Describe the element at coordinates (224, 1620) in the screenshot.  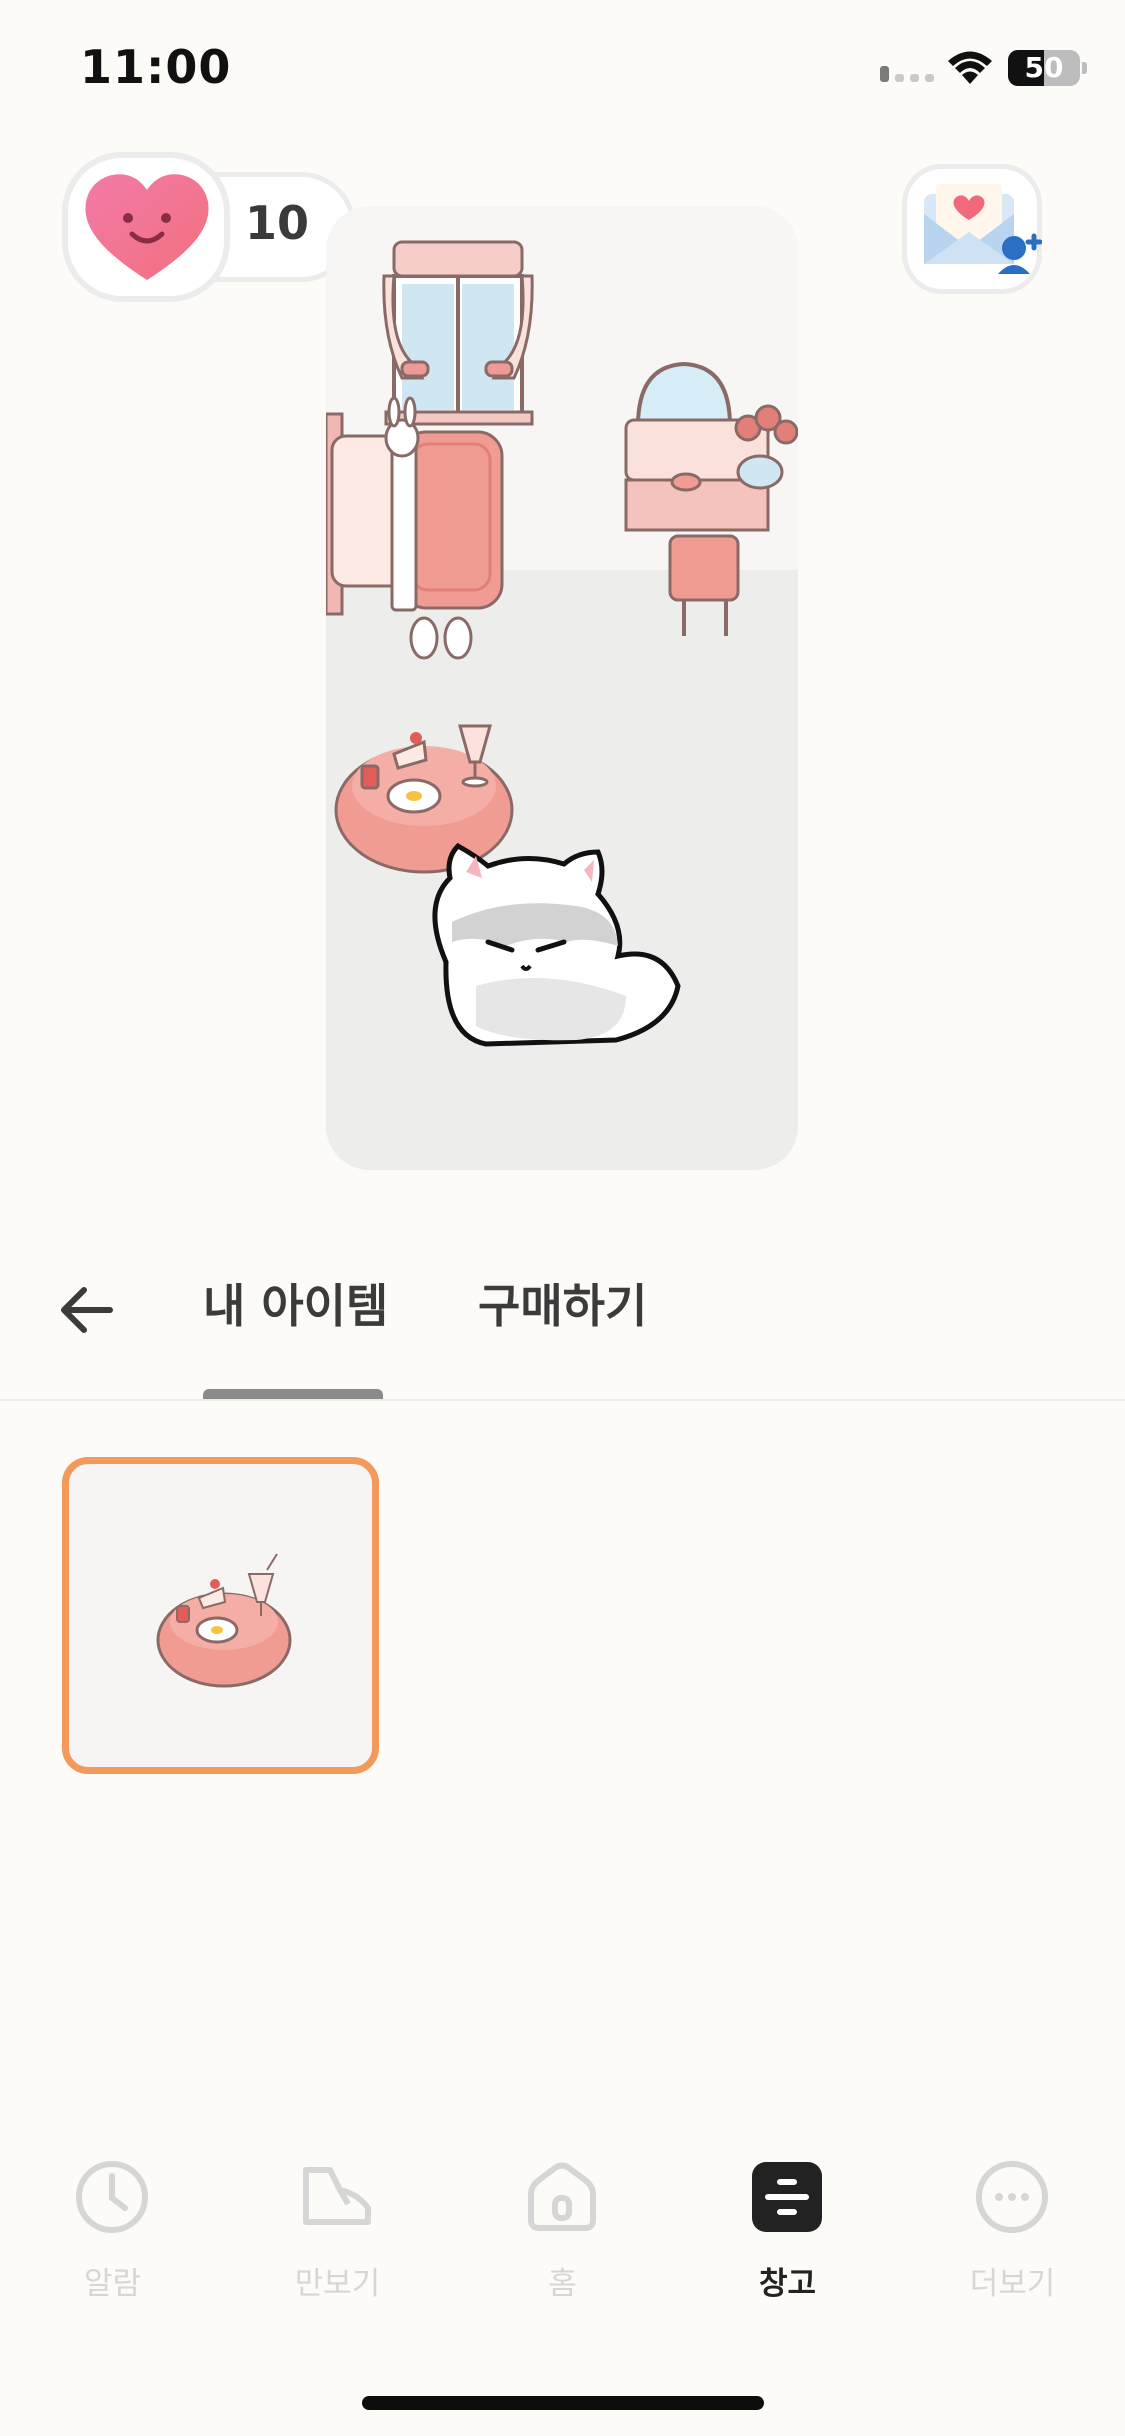
I see `dining-table-item-icon` at that location.